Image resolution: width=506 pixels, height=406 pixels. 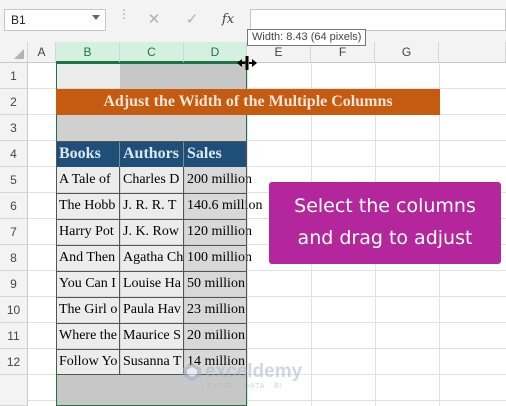 I want to click on watermark: exceldemy EXCEL · DATA · BI, so click(x=258, y=379).